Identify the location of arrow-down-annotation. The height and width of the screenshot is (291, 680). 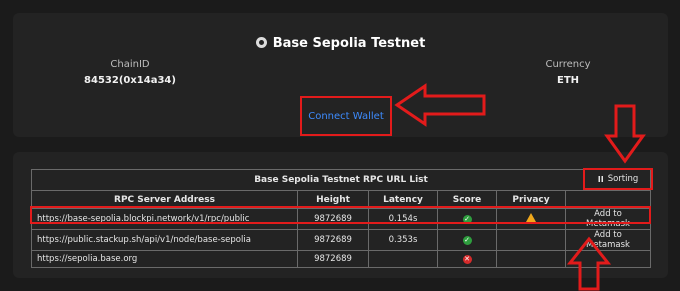
(625, 134).